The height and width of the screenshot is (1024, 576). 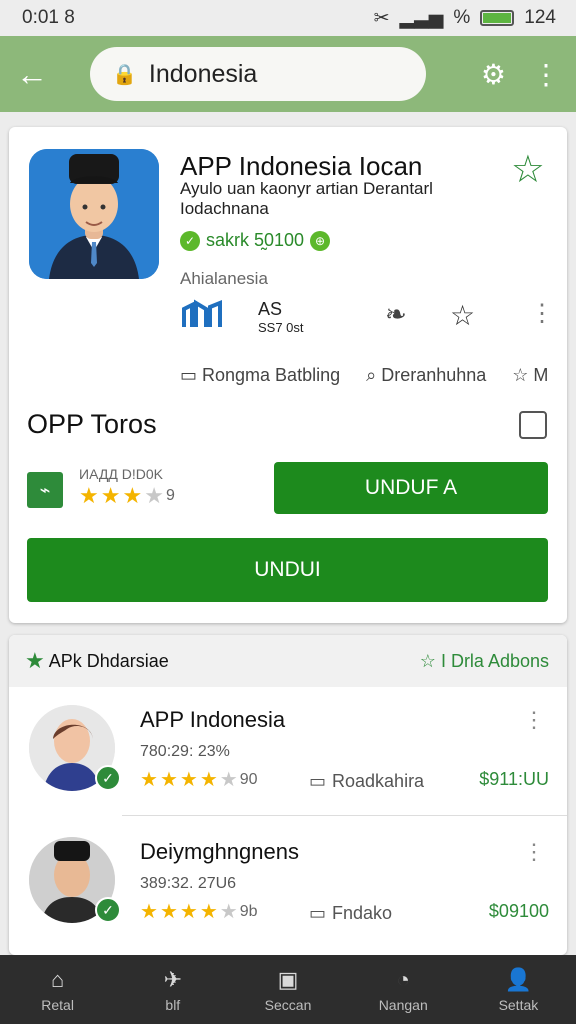 What do you see at coordinates (421, 18) in the screenshot?
I see `signal-icon: ▂▃▅` at bounding box center [421, 18].